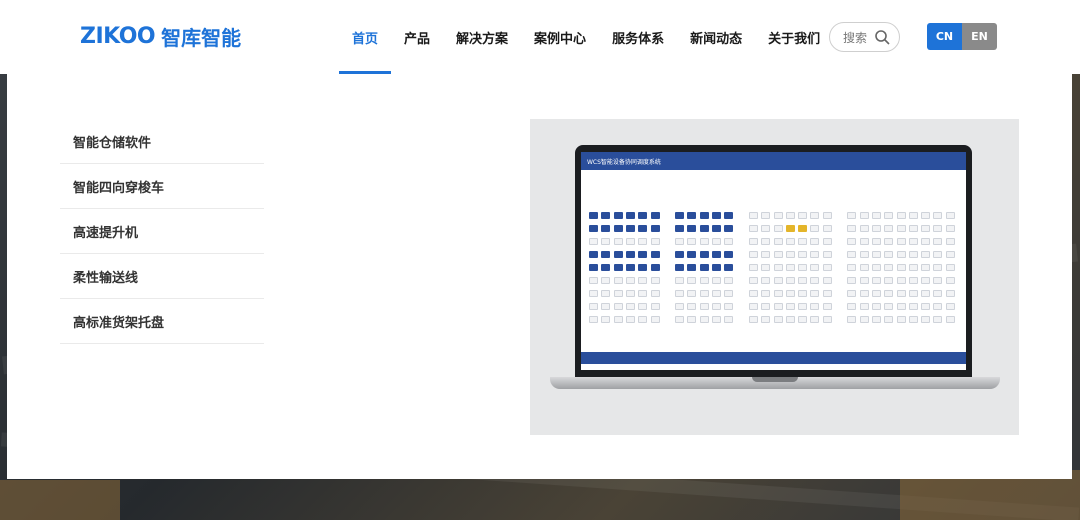 This screenshot has width=1080, height=520. What do you see at coordinates (417, 37) in the screenshot?
I see `nav-item-products: 产品` at bounding box center [417, 37].